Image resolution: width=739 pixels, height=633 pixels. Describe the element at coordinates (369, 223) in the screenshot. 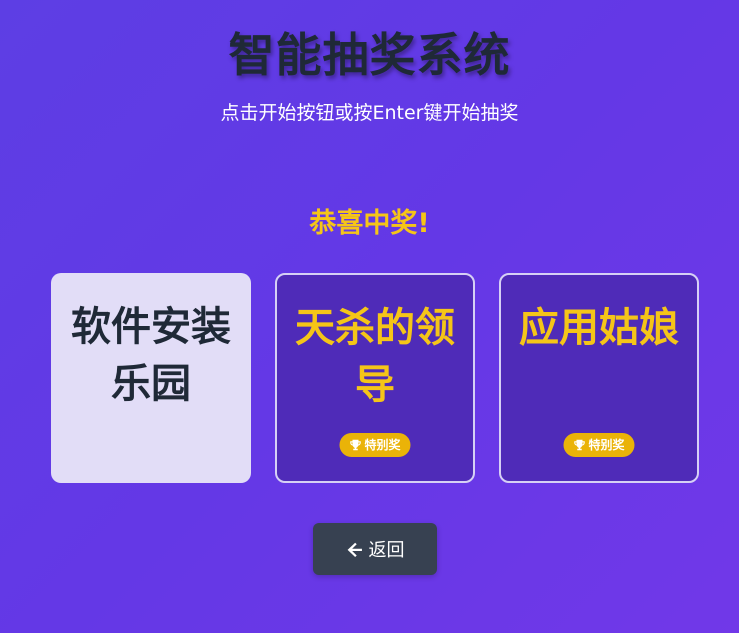

I see `congrats-heading: 恭喜中奖!` at that location.